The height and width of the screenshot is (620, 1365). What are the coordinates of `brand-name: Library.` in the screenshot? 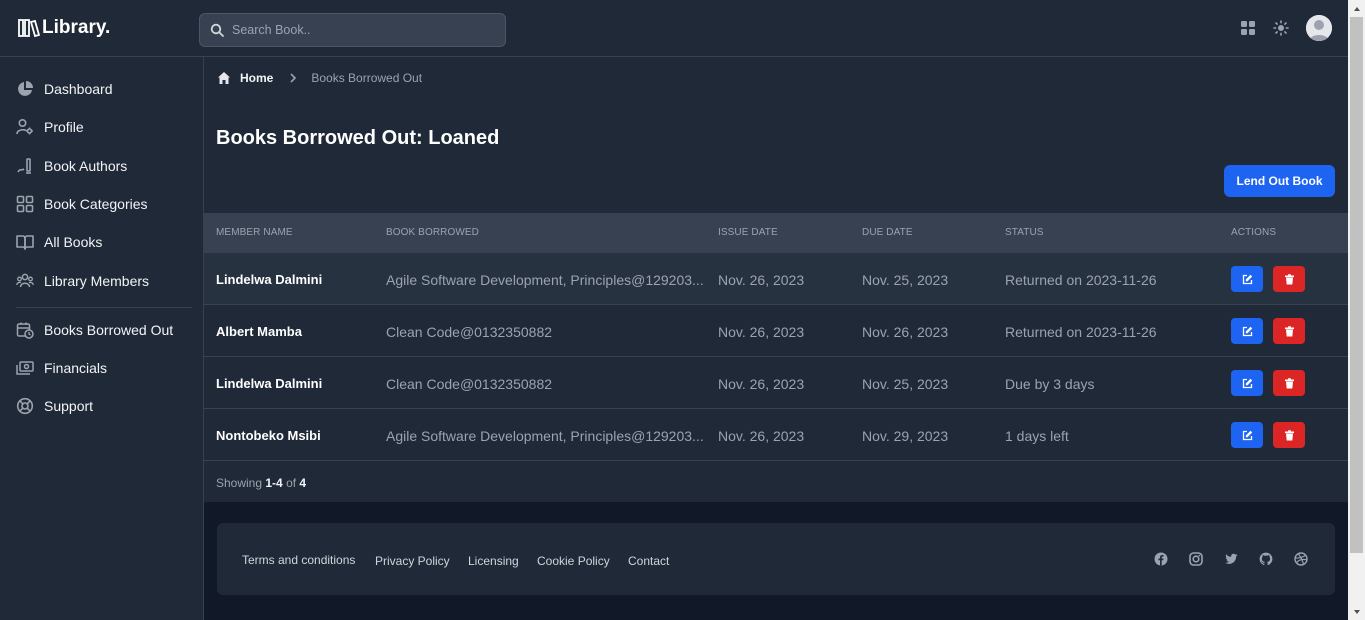 It's located at (76, 27).